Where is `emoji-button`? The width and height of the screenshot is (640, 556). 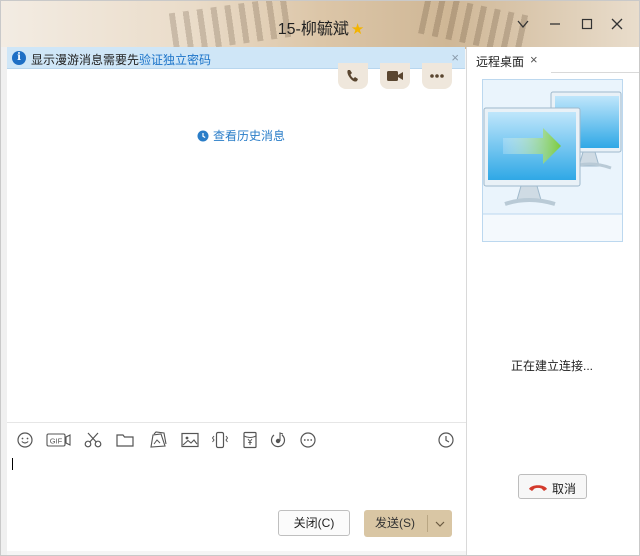
emoji-button is located at coordinates (26, 440).